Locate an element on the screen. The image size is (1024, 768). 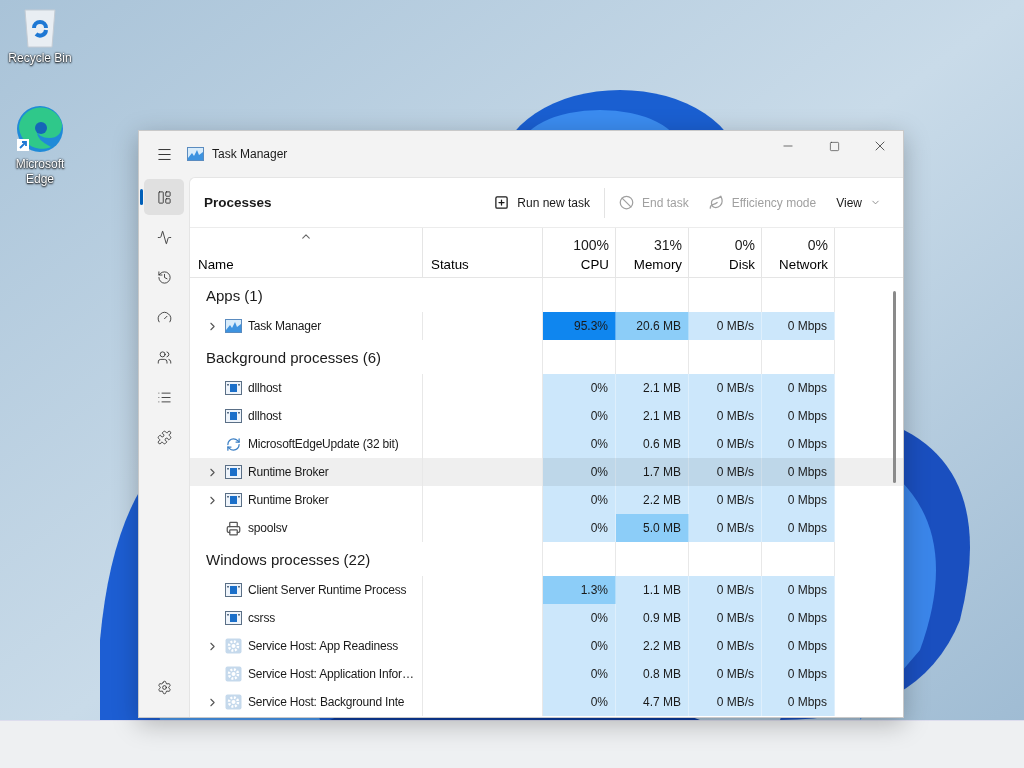
process-name: Service Host: App Readiness is located at coordinates (323, 646).